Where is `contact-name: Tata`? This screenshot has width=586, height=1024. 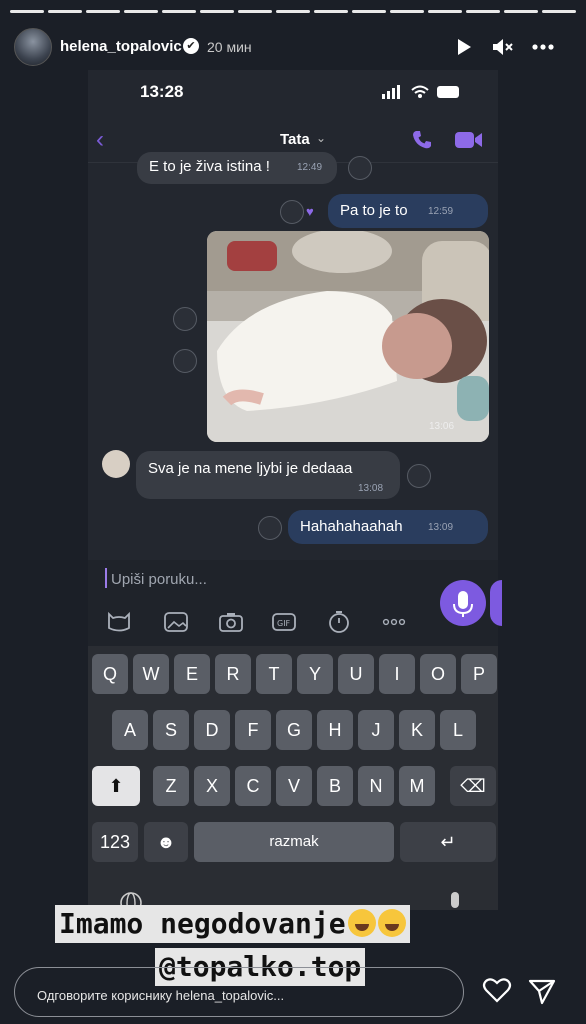
contact-name: Tata is located at coordinates (295, 139).